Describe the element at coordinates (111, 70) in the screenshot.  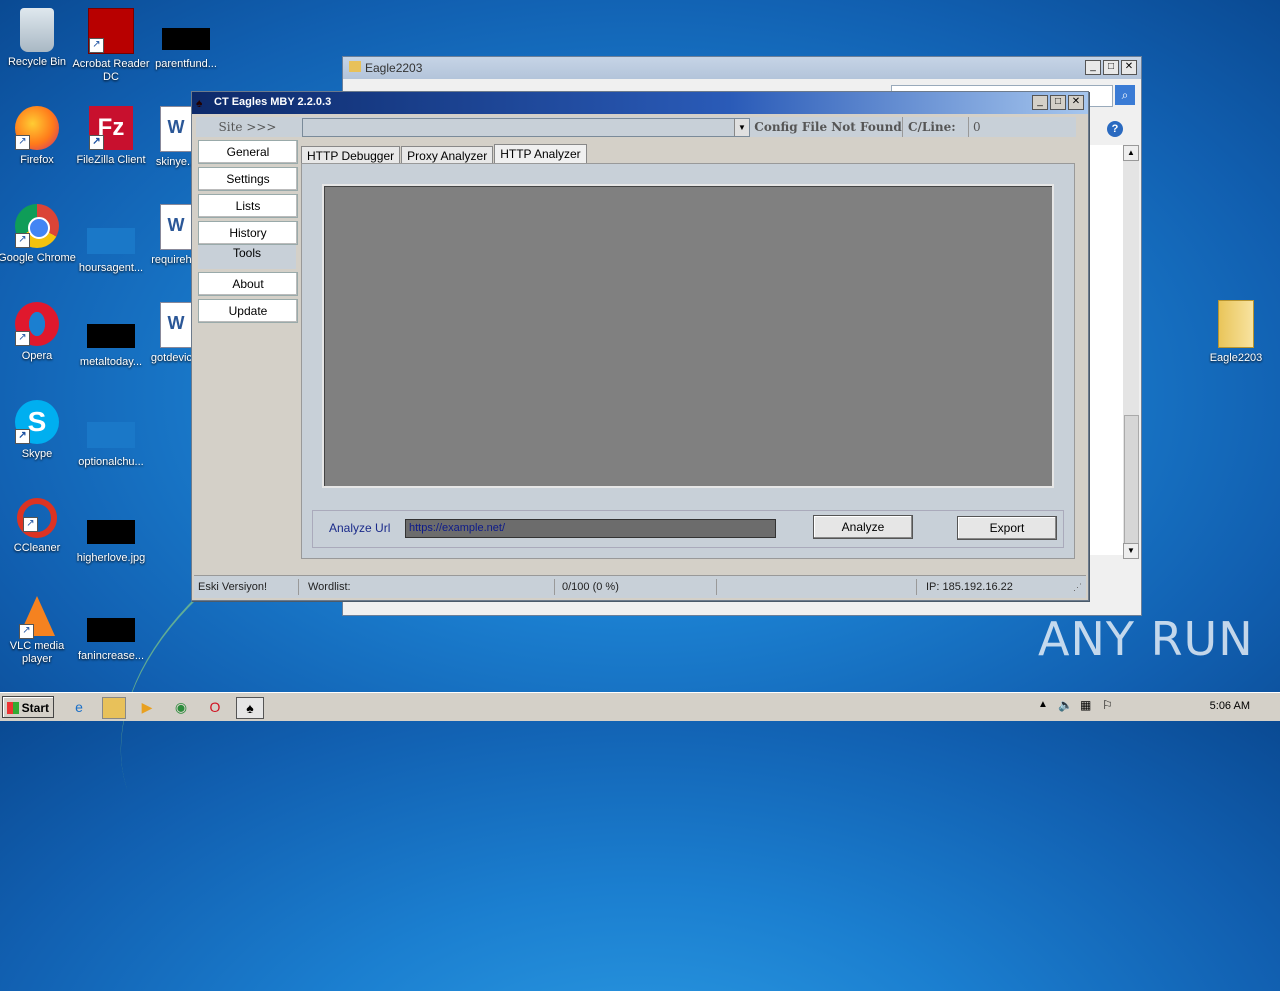
I see `desktop-icon-label: Acrobat Reader DC` at that location.